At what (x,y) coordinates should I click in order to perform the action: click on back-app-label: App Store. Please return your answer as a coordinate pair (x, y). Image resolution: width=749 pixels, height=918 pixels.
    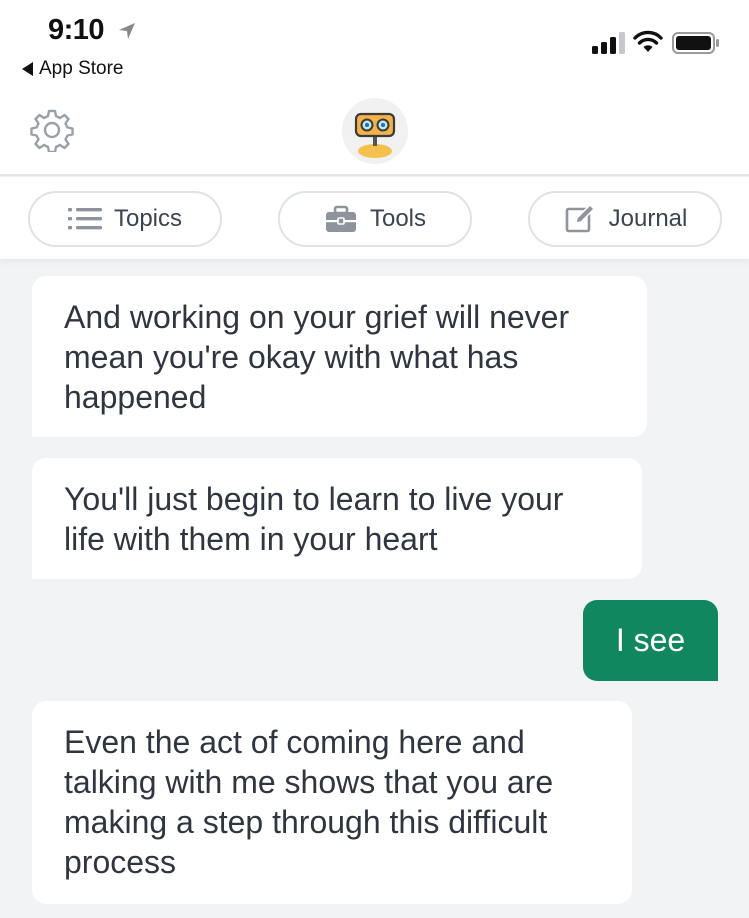
    Looking at the image, I should click on (81, 68).